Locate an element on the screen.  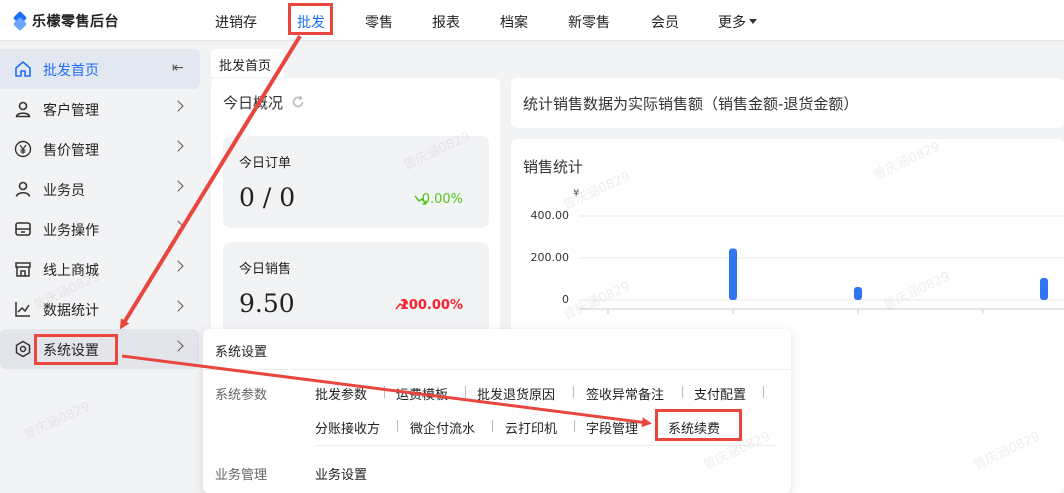
chevron-down-icon is located at coordinates (753, 21).